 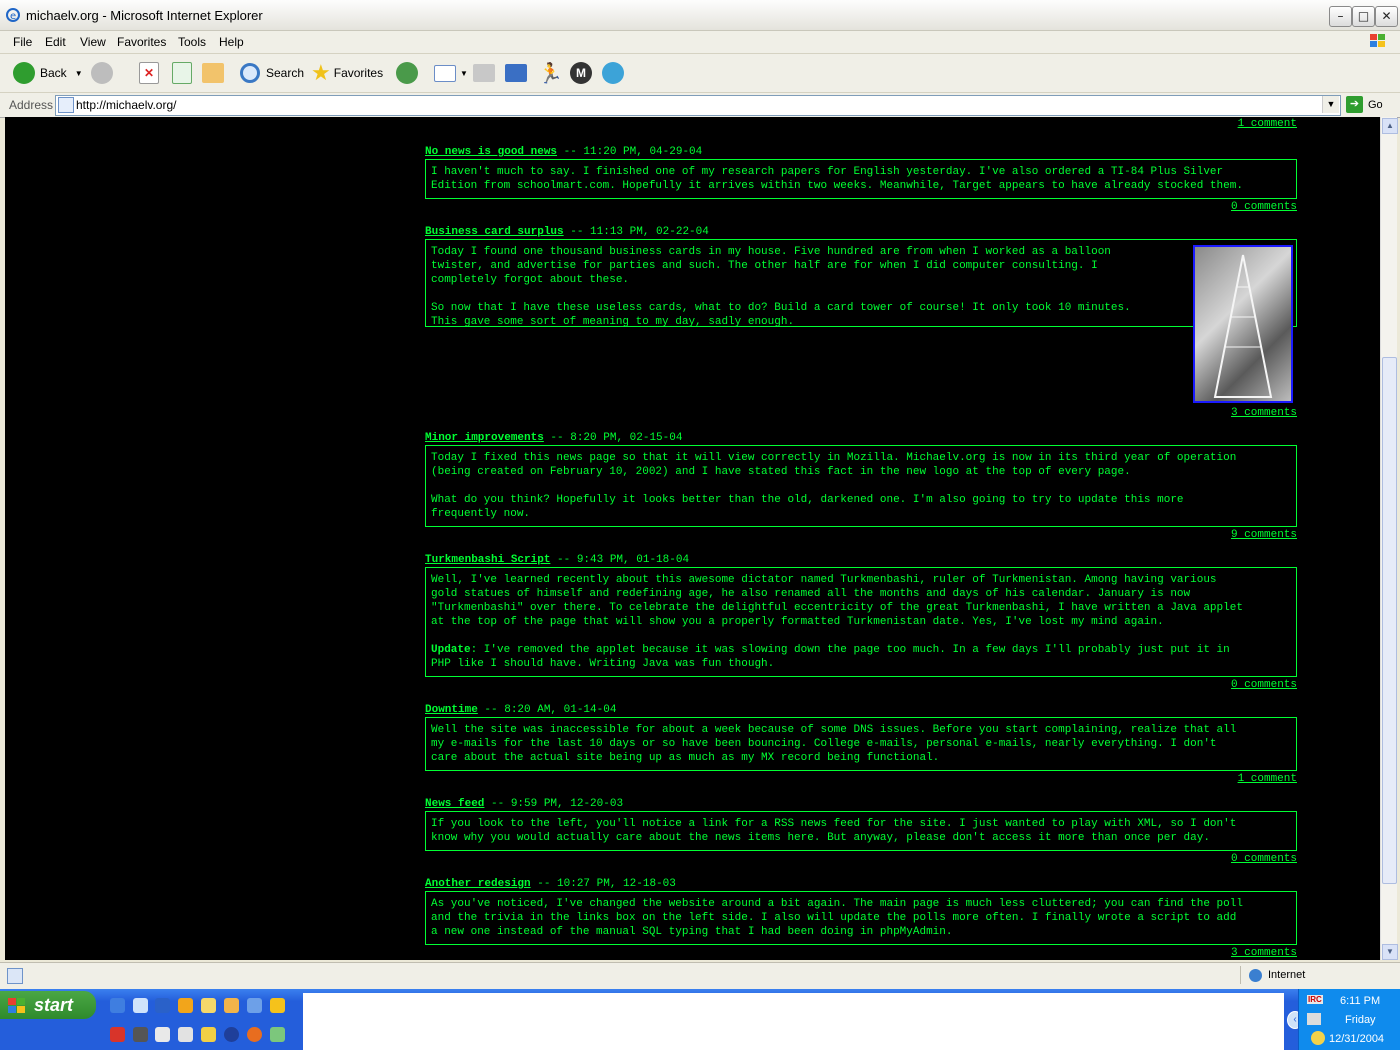 I want to click on history-button, so click(x=407, y=73).